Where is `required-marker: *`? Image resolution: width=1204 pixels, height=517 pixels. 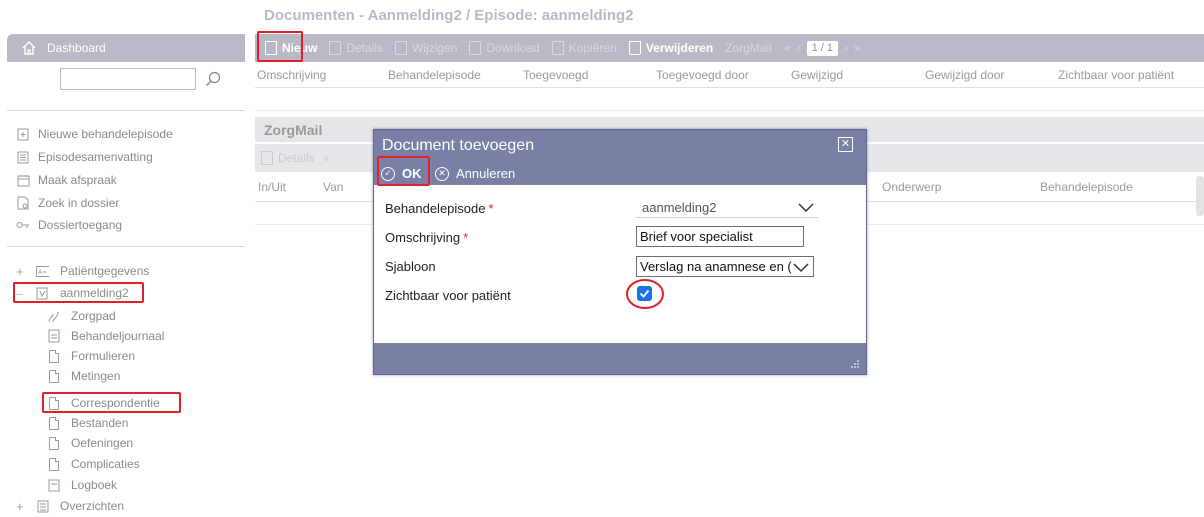
required-marker: * is located at coordinates (491, 208).